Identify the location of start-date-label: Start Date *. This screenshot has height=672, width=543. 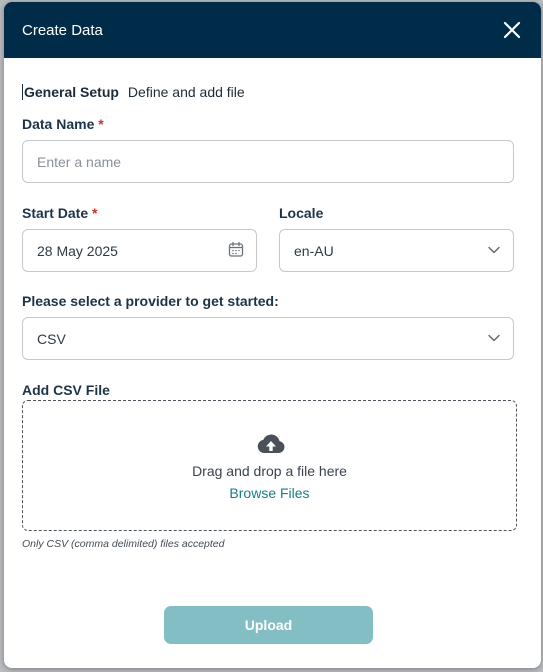
(59, 213).